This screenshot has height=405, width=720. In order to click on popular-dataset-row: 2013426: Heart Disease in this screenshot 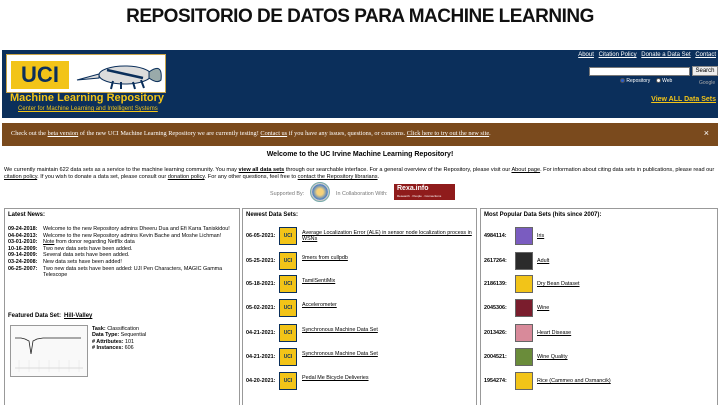, I will do `click(599, 333)`.